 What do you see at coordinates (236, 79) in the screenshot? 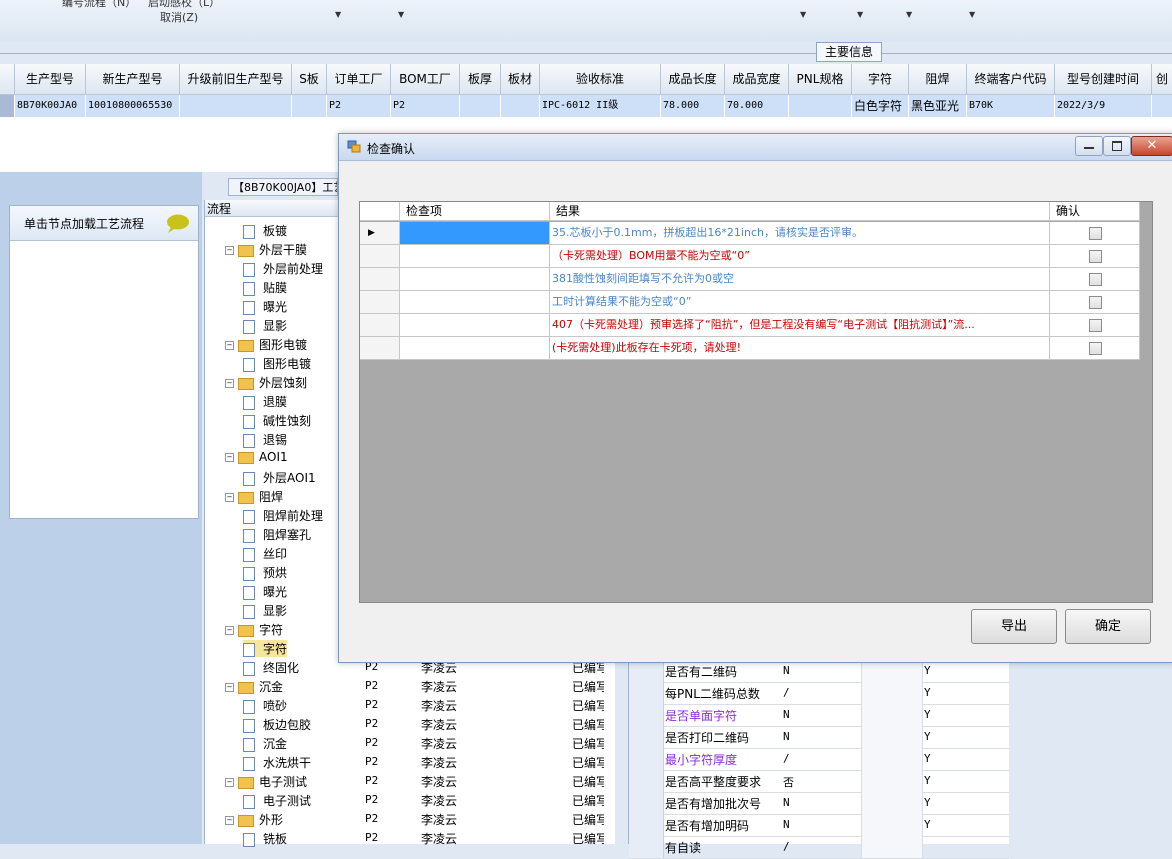
I see `column-header: 升级前旧生产型号` at bounding box center [236, 79].